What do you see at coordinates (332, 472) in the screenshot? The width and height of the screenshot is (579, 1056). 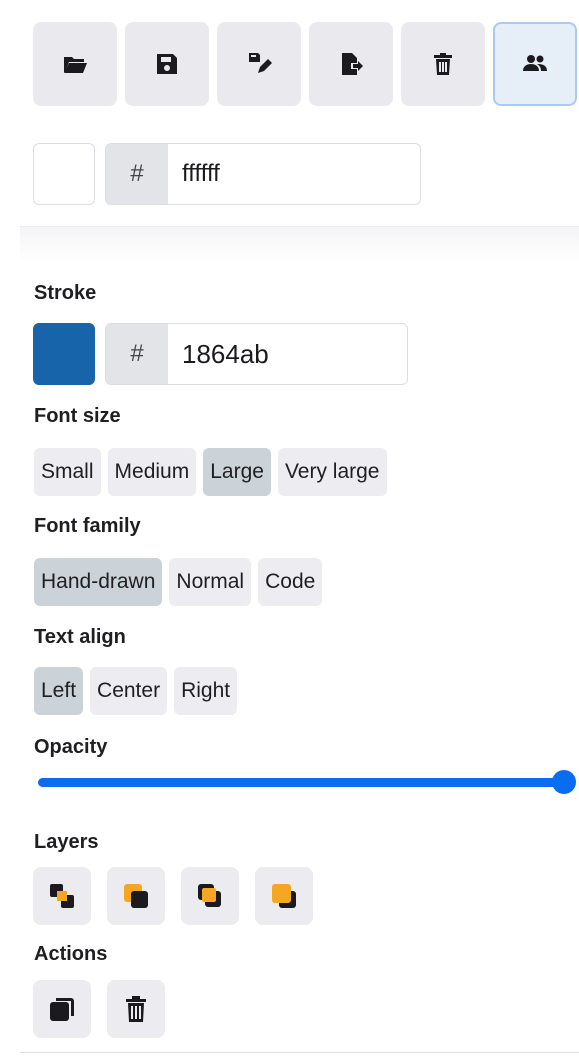 I see `font-size-very-large: Very large` at bounding box center [332, 472].